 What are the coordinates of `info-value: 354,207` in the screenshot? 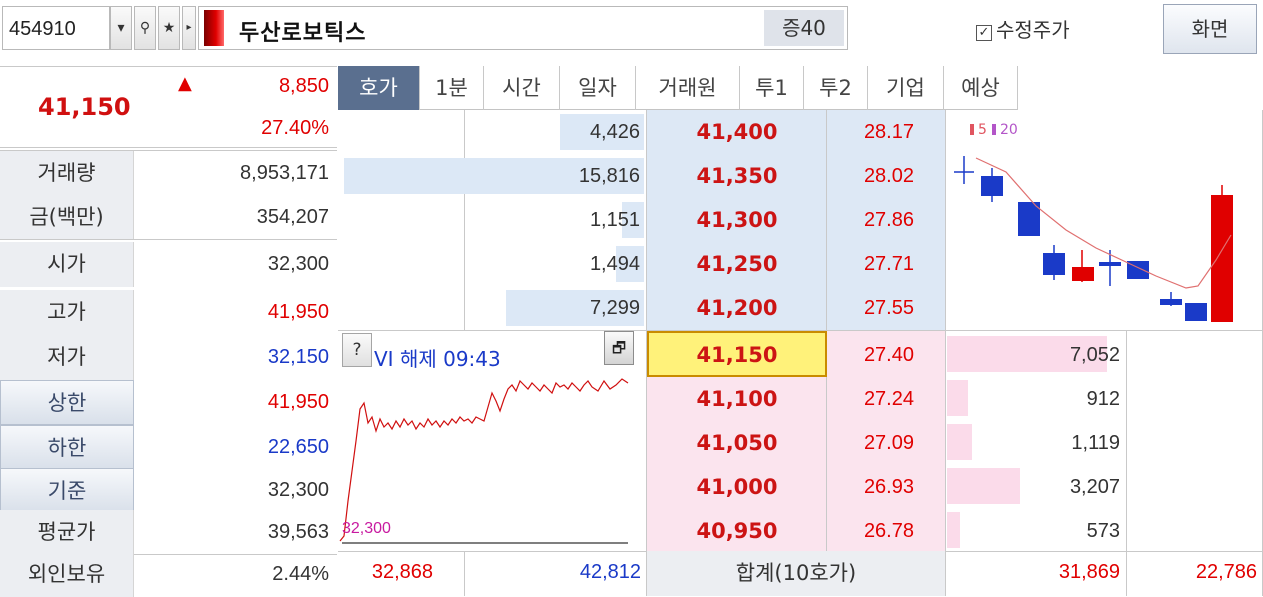 It's located at (292, 217).